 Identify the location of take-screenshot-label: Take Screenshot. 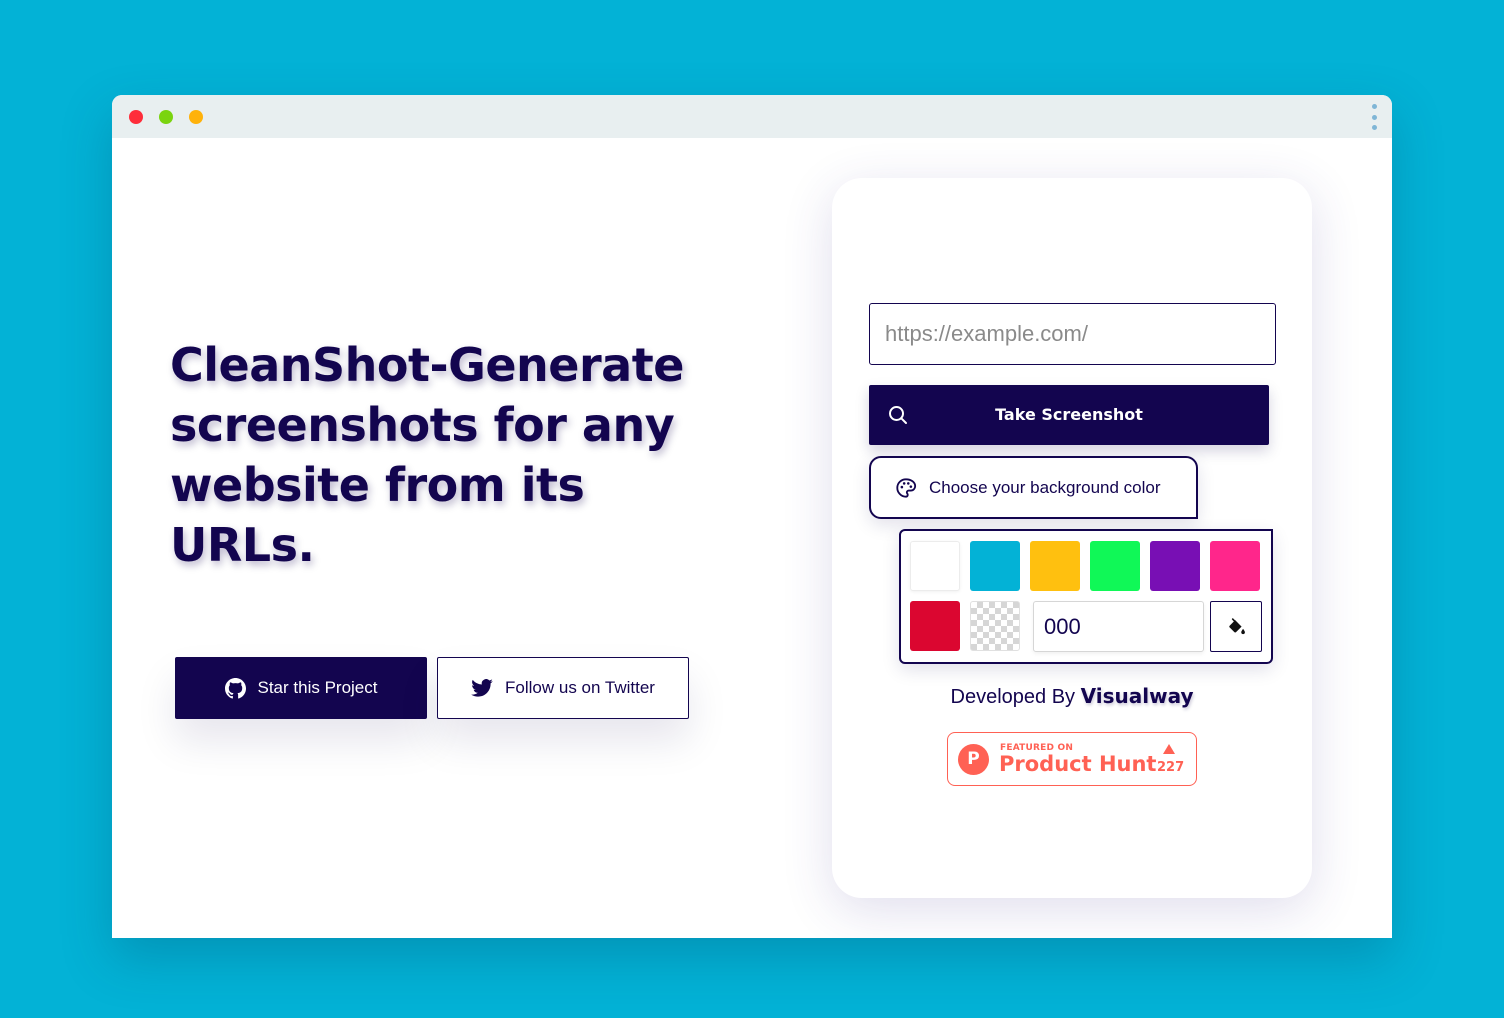
(1069, 414).